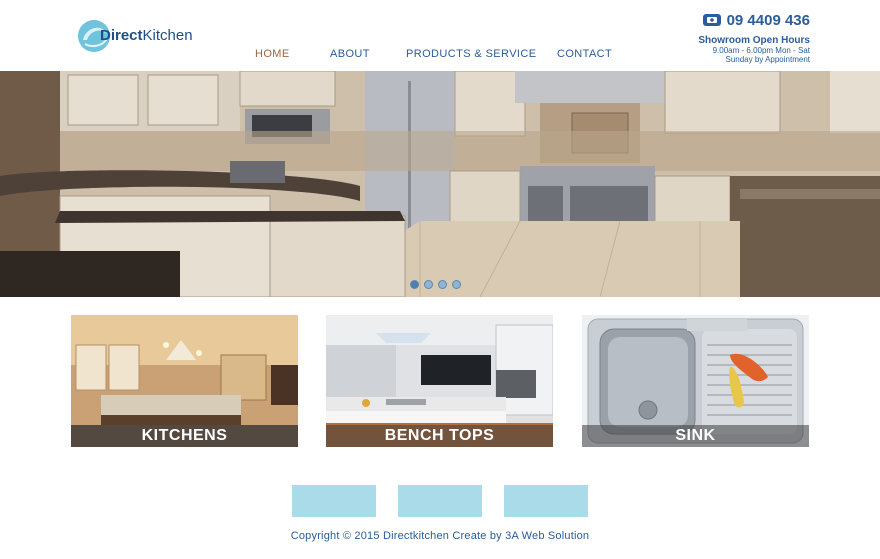  Describe the element at coordinates (695, 381) in the screenshot. I see `tile-sink: SINK` at that location.